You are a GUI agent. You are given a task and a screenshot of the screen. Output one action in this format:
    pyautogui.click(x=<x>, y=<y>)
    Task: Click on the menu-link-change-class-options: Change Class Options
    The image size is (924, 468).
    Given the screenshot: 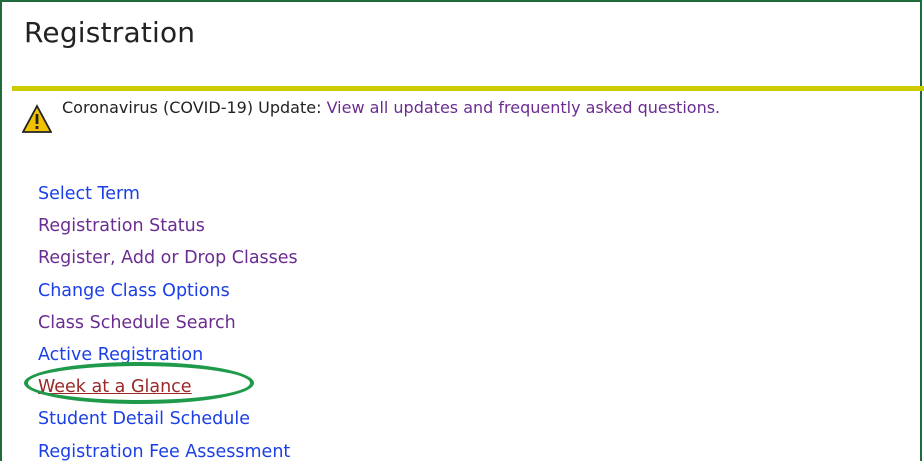 What is the action you would take?
    pyautogui.click(x=168, y=291)
    